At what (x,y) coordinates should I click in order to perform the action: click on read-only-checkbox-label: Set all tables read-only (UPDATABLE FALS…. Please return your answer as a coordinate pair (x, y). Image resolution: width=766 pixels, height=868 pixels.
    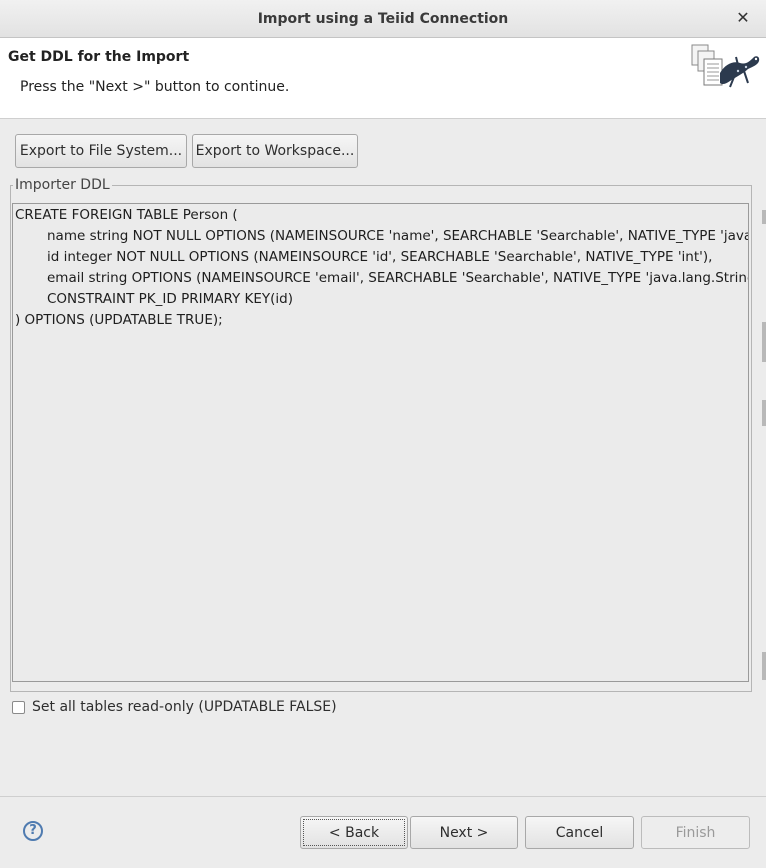
    Looking at the image, I should click on (184, 707).